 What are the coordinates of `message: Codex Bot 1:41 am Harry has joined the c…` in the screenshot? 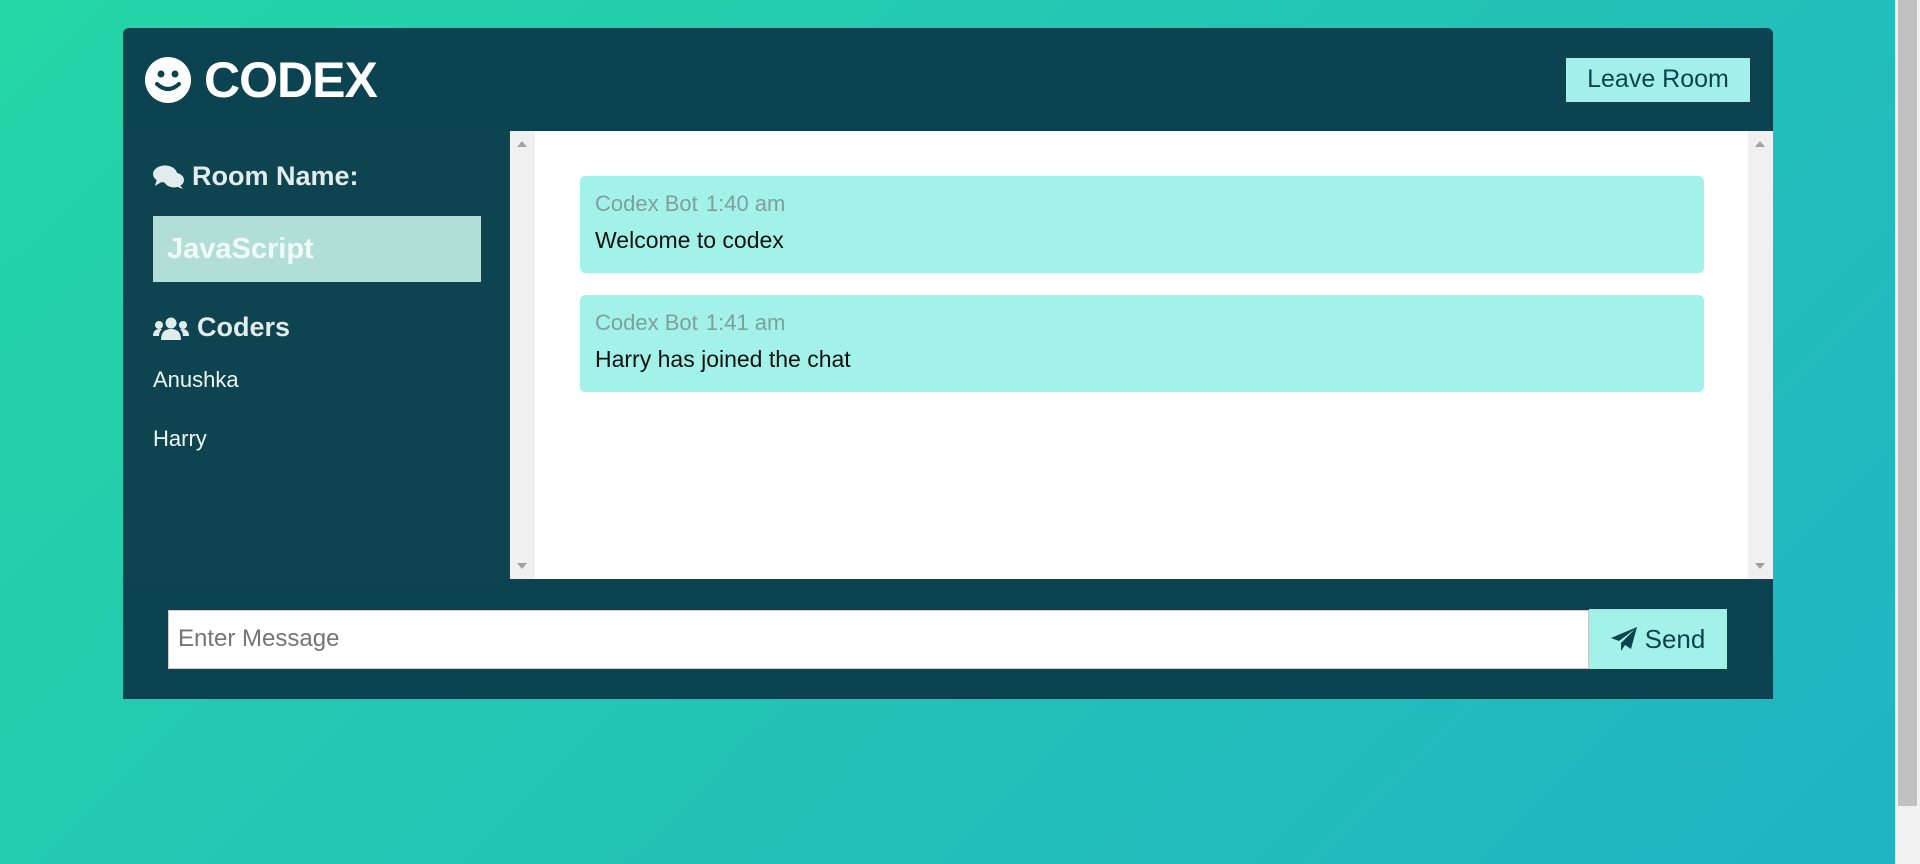 It's located at (1142, 343).